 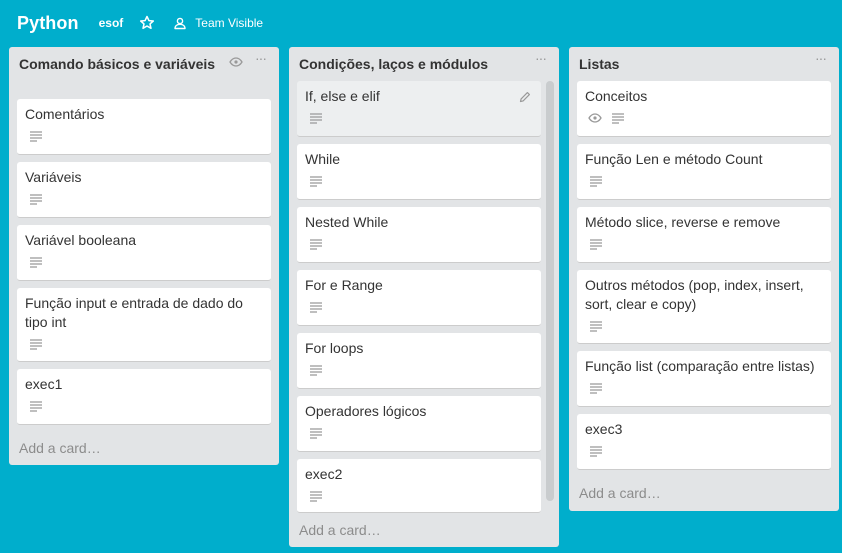 I want to click on card: Conceitos, so click(x=704, y=109).